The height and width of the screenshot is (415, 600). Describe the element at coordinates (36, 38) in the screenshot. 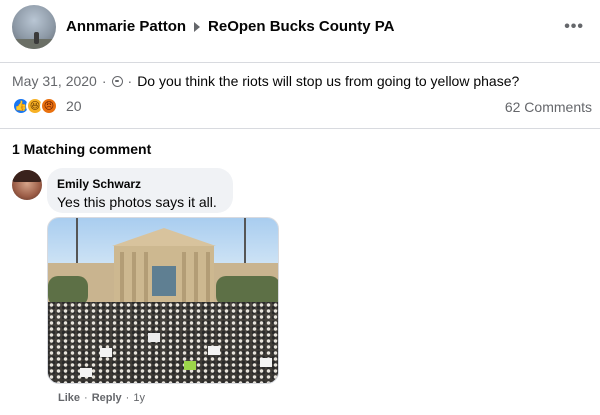

I see `avatar-figure` at that location.